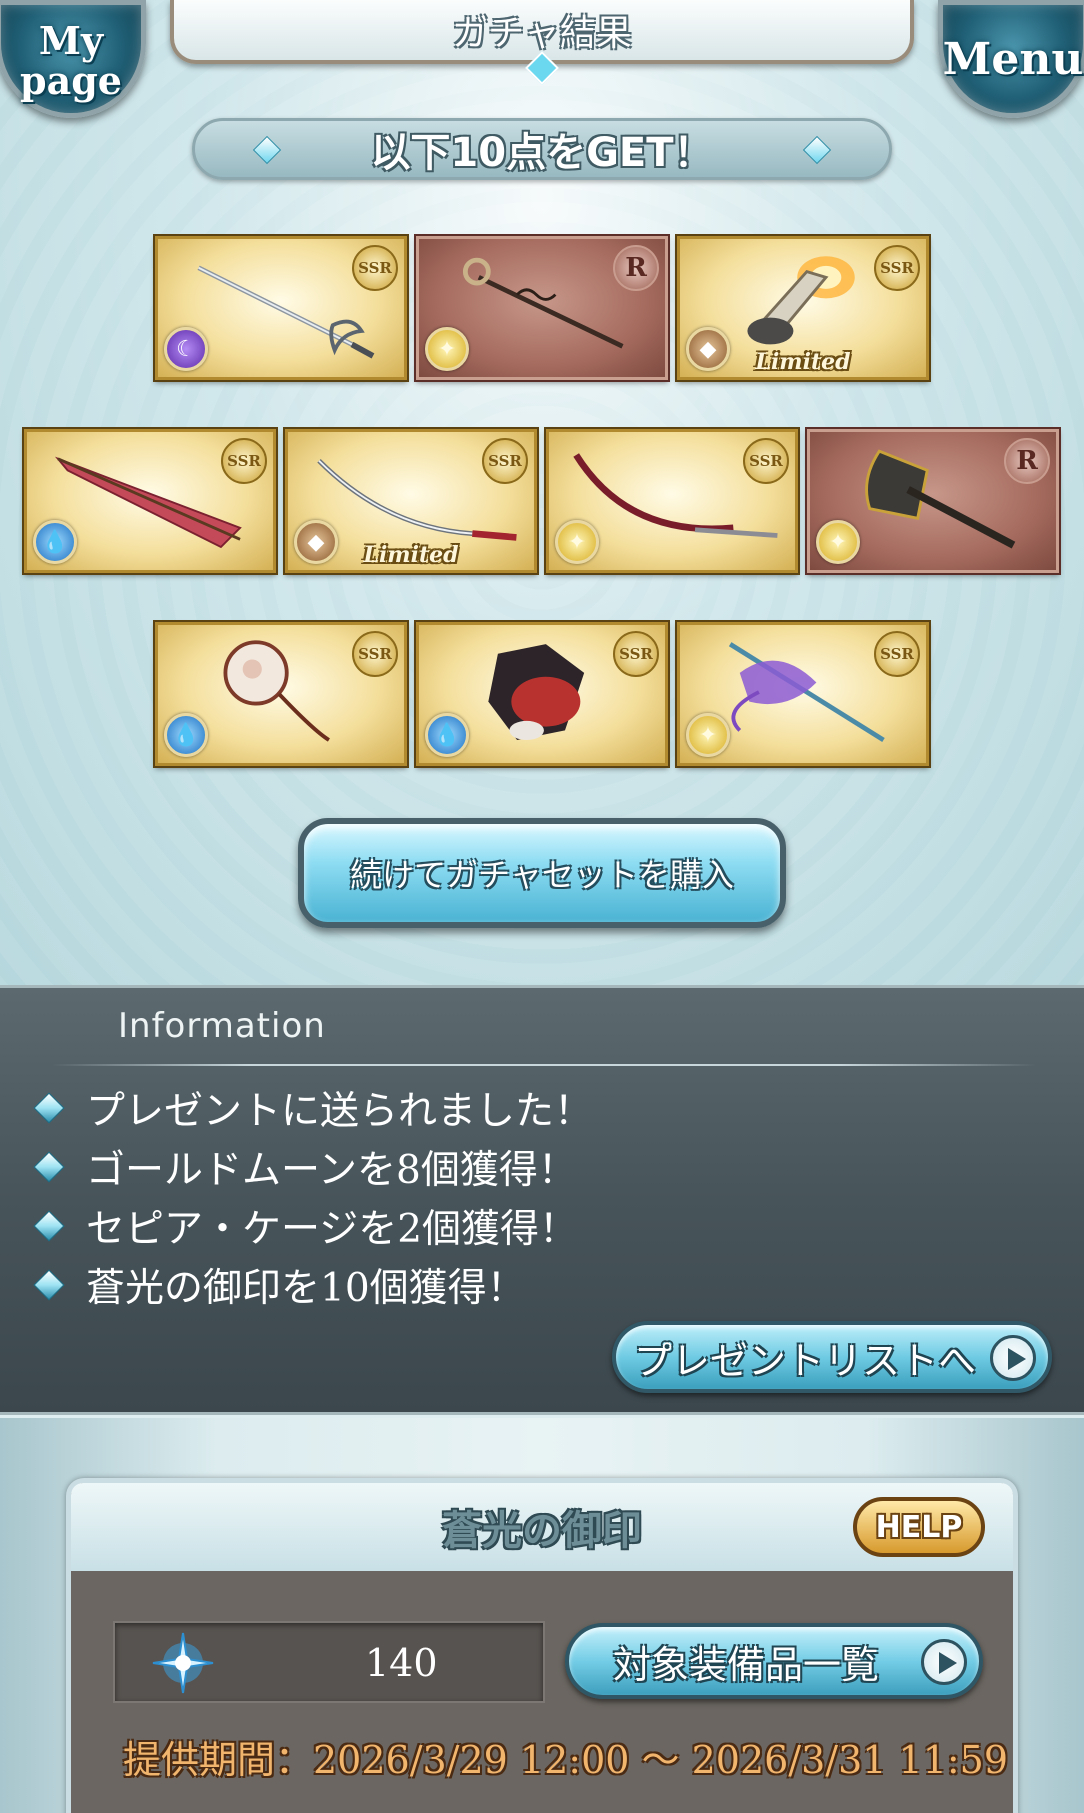 The height and width of the screenshot is (1813, 1084). Describe the element at coordinates (340, 1111) in the screenshot. I see `info-line: プレゼントに送られました！` at that location.